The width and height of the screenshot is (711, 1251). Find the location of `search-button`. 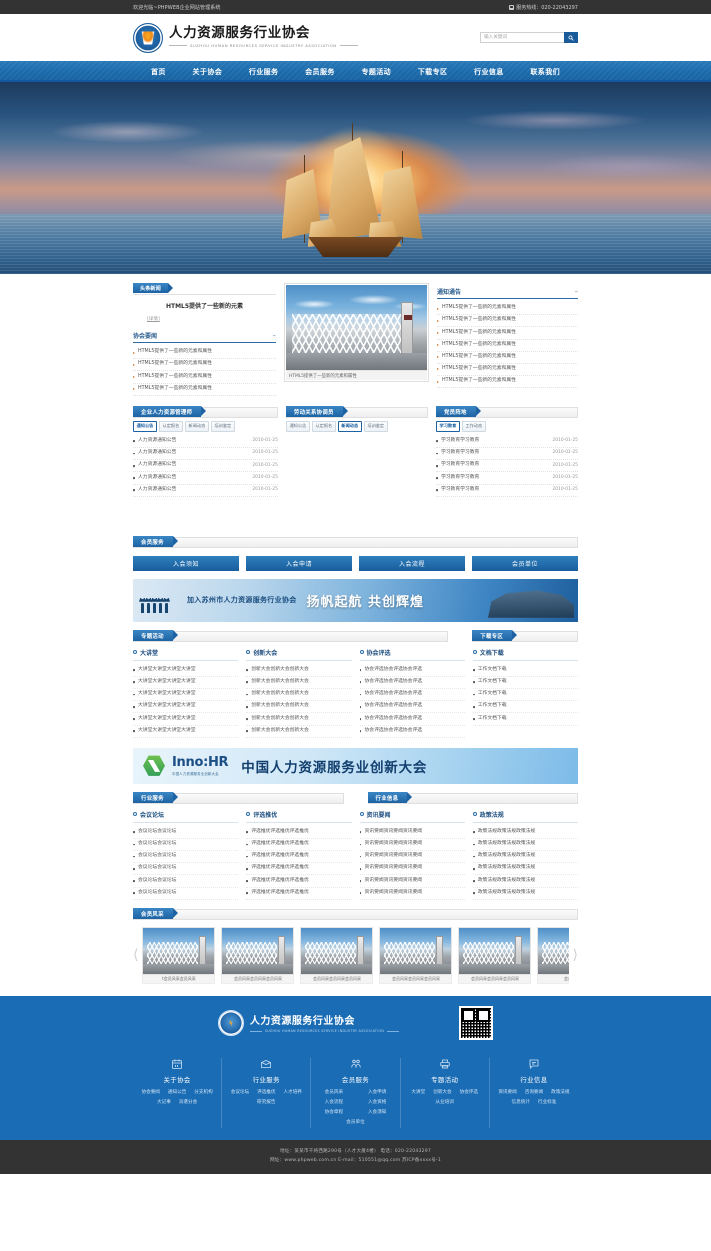

search-button is located at coordinates (571, 37).